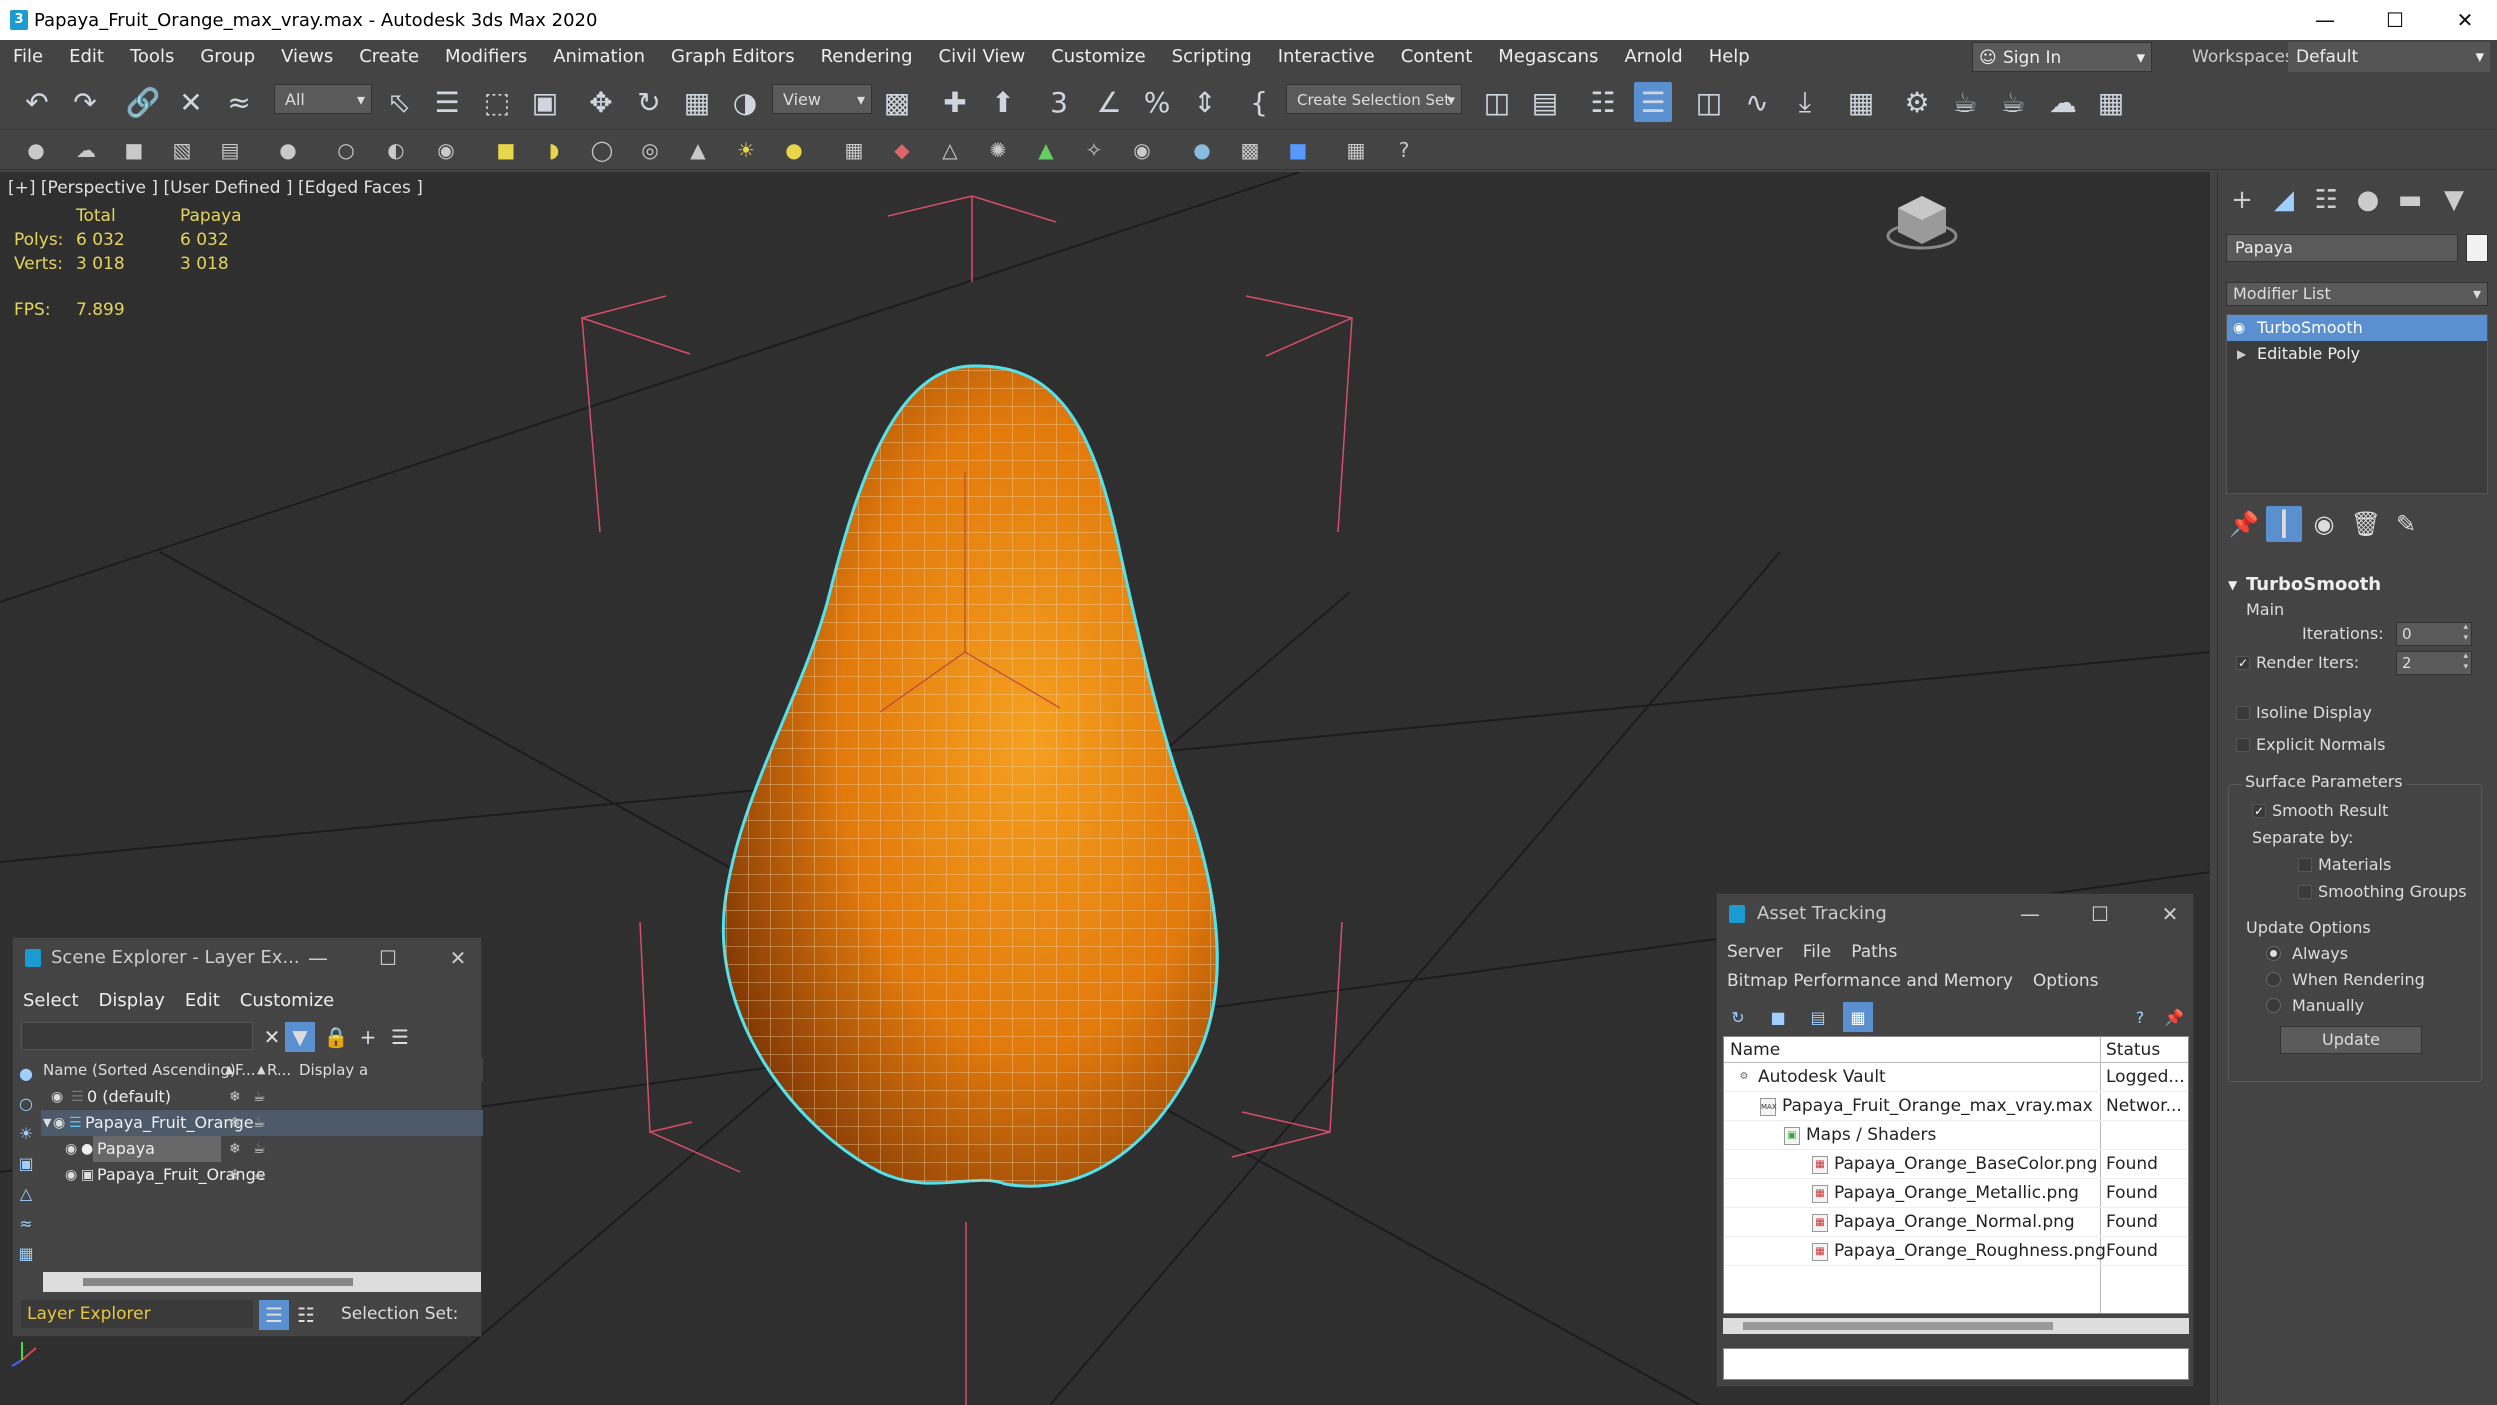 The image size is (2497, 1405). What do you see at coordinates (2357, 354) in the screenshot?
I see `stack-item-editable-poly: ▶ Editable Poly` at bounding box center [2357, 354].